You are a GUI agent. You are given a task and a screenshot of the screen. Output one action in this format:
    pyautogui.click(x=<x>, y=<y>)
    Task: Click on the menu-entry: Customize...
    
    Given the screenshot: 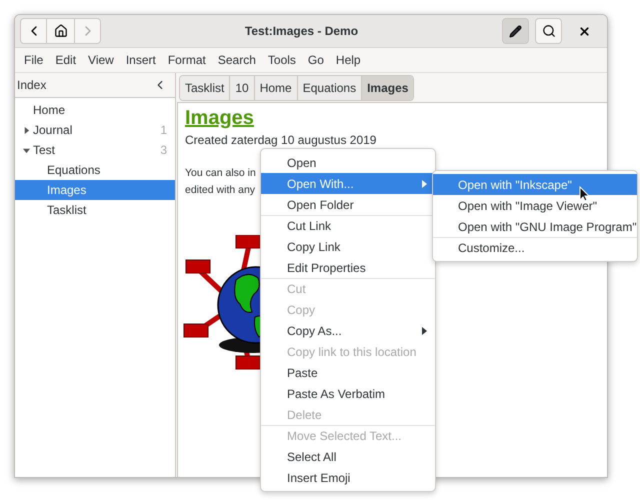 What is the action you would take?
    pyautogui.click(x=535, y=247)
    